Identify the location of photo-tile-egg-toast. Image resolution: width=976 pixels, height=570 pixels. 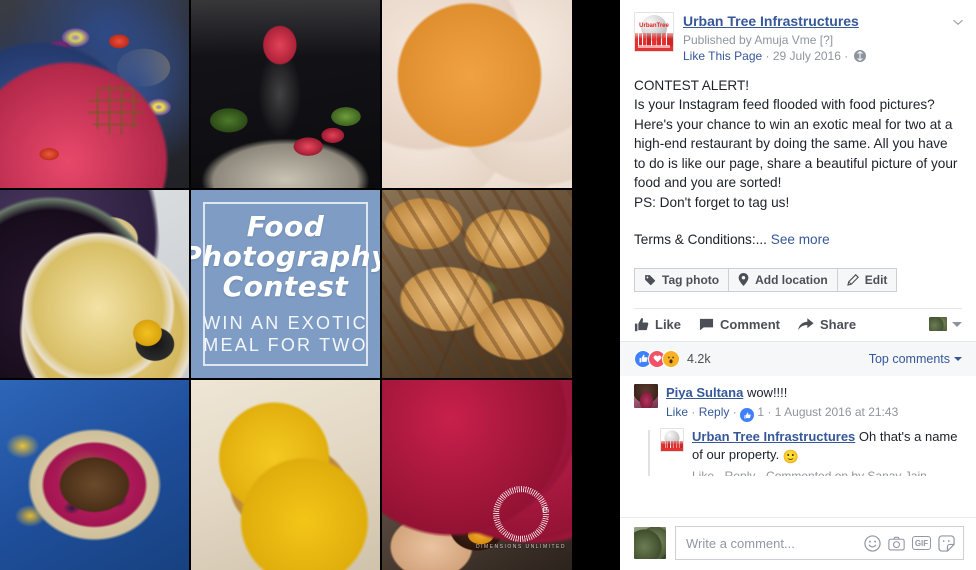
(285, 475).